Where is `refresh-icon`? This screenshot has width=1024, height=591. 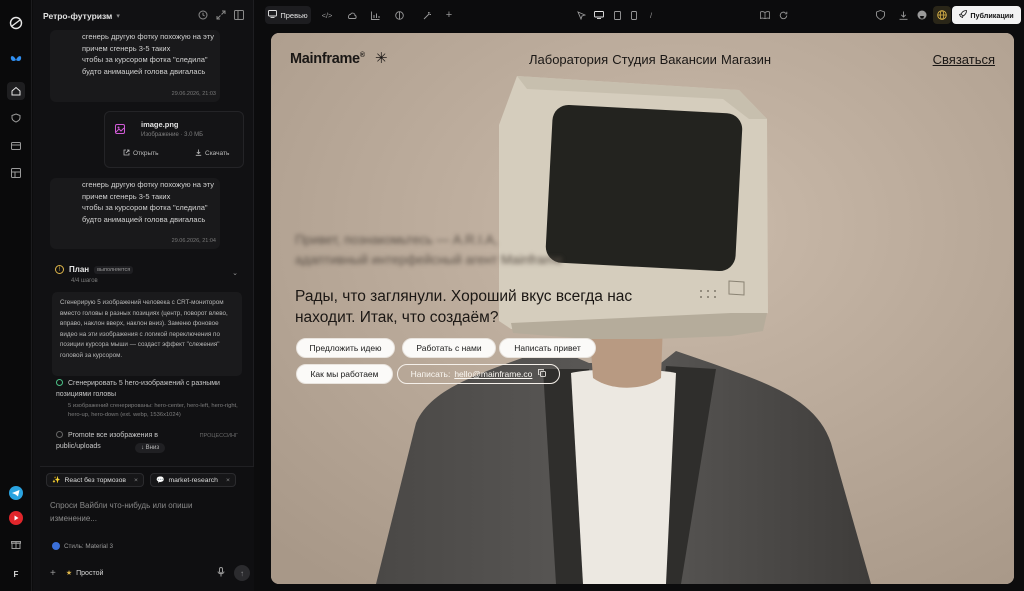
refresh-icon is located at coordinates (783, 15).